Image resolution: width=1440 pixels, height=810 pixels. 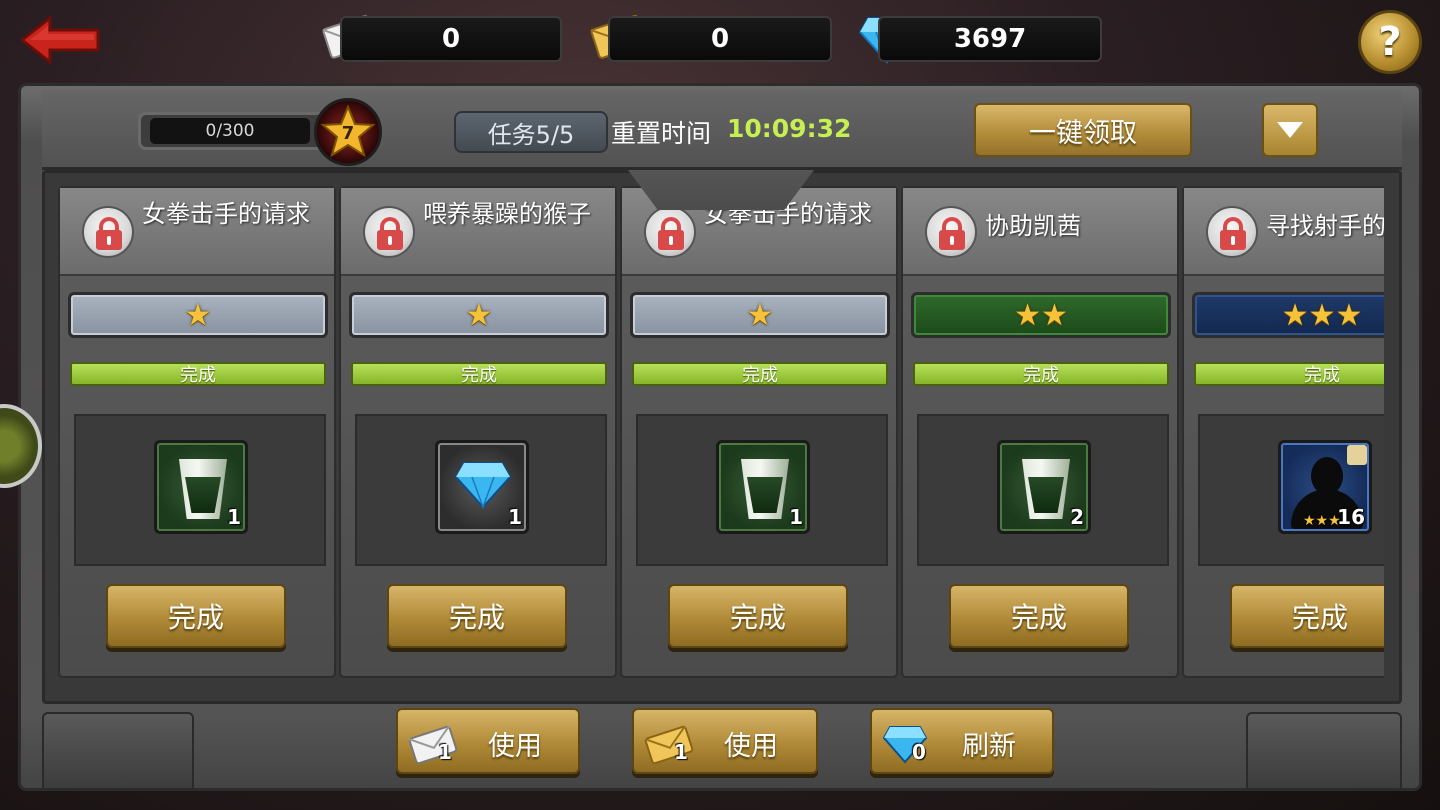 I want to click on refresh-button: 0 刷新, so click(x=962, y=741).